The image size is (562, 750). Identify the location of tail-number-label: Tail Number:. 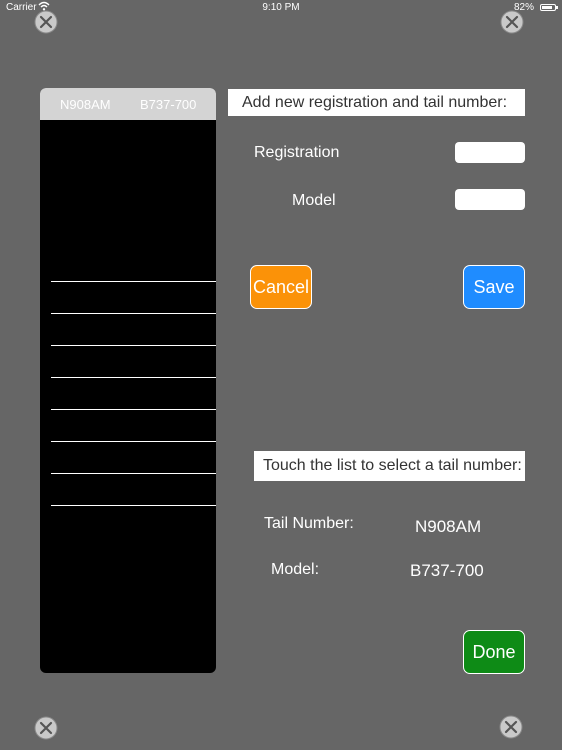
(309, 523).